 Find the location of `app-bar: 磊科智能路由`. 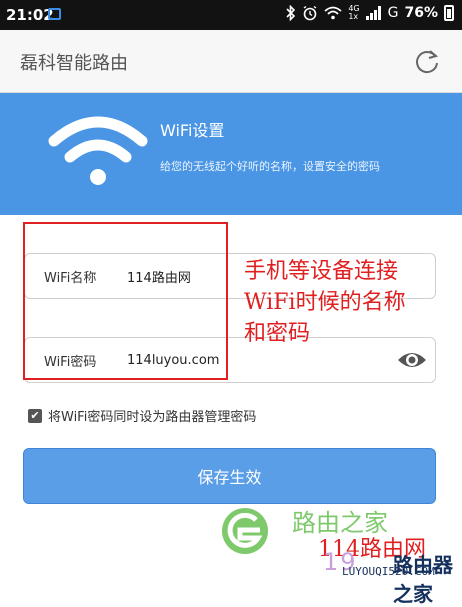

app-bar: 磊科智能路由 is located at coordinates (231, 61).